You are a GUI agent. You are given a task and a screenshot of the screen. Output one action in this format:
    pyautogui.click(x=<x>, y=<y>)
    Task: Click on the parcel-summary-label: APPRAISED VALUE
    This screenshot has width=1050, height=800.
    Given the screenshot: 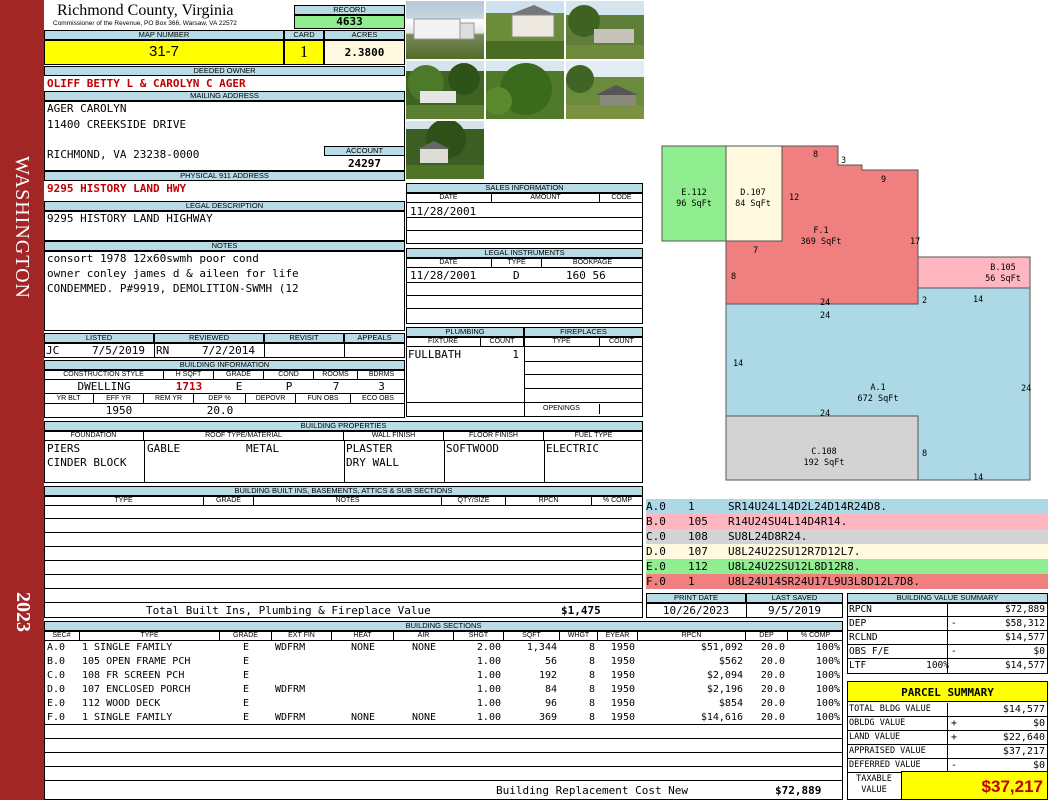 What is the action you would take?
    pyautogui.click(x=887, y=751)
    